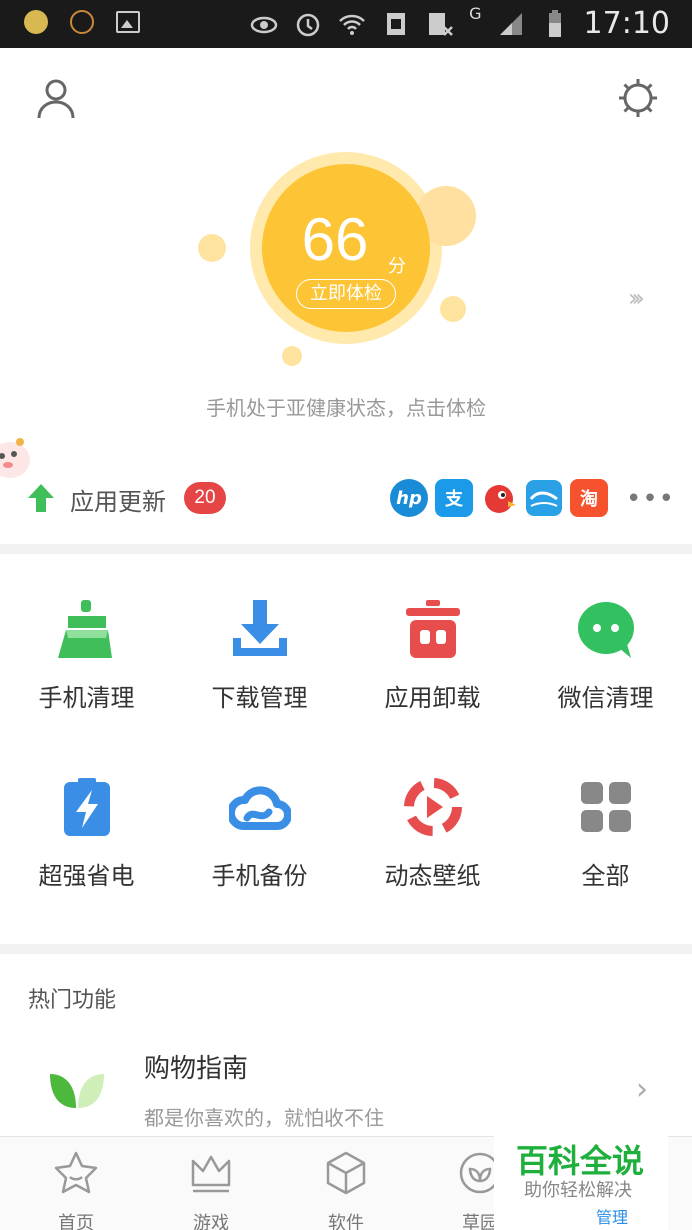 This screenshot has height=1230, width=692. What do you see at coordinates (636, 298) in the screenshot?
I see `double-chevron-right-icon: ›››` at bounding box center [636, 298].